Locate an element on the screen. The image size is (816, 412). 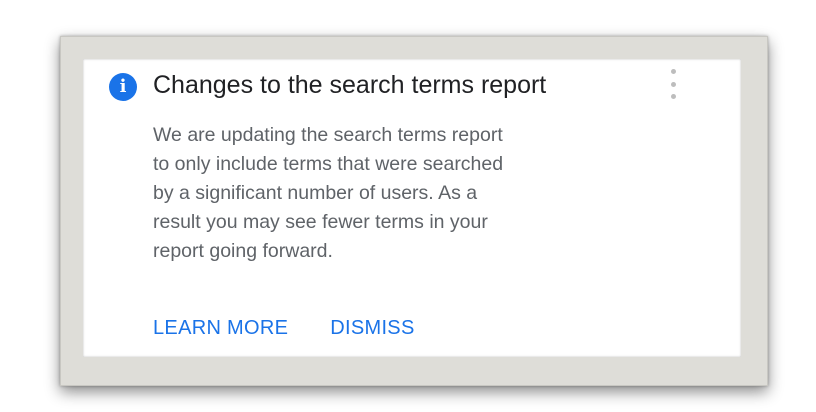
learn-more-button: LEARN MORE is located at coordinates (220, 328).